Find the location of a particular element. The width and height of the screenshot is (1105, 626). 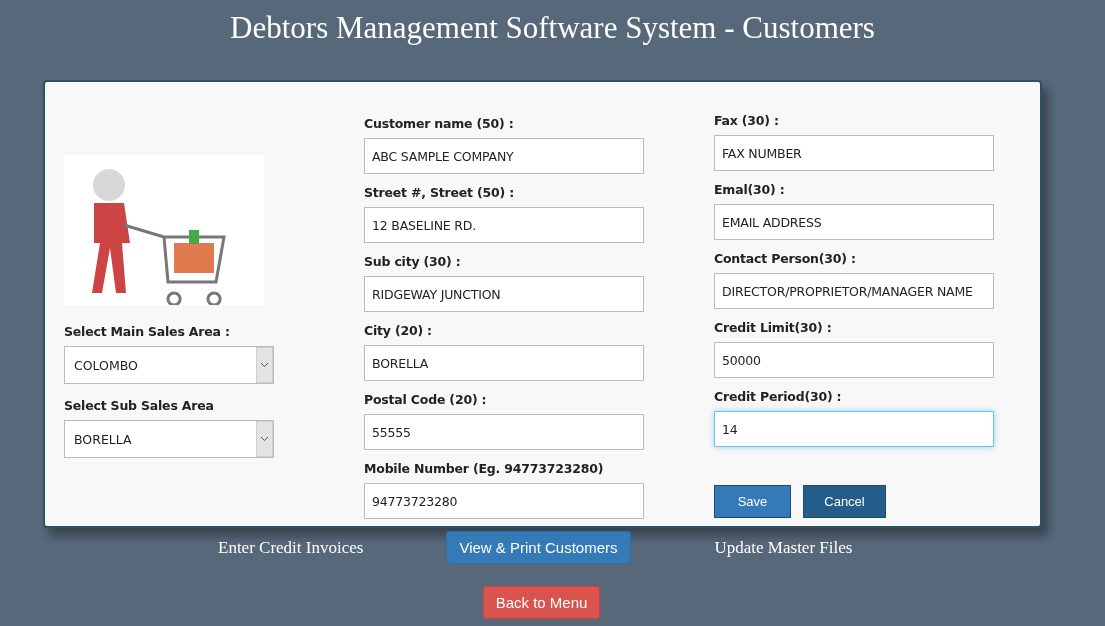

nav-link: Enter Credit Invoices is located at coordinates (291, 547).